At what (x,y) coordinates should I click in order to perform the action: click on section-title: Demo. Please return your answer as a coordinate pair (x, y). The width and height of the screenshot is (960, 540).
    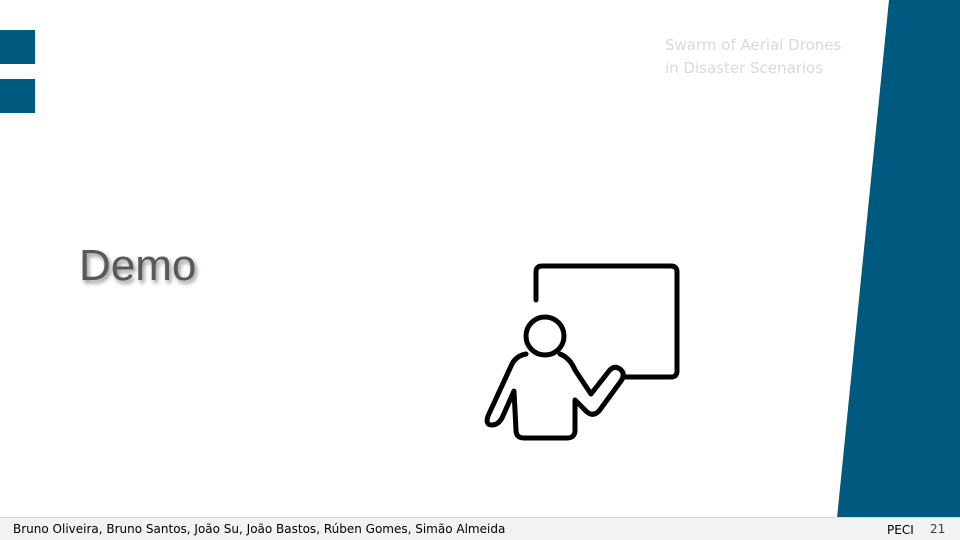
    Looking at the image, I should click on (138, 265).